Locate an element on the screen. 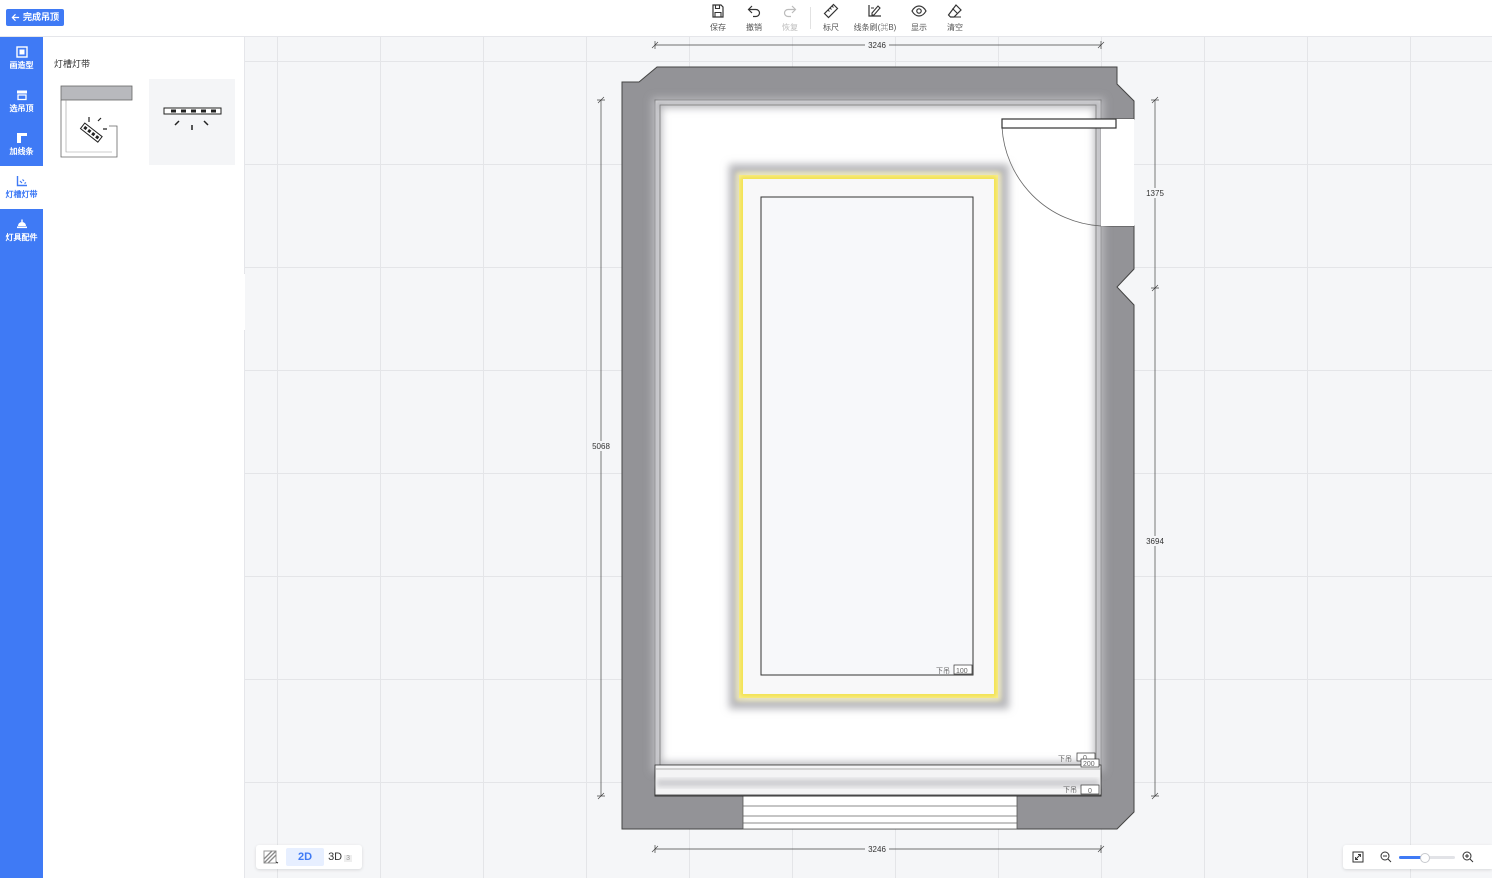 This screenshot has width=1492, height=878. save-label: 保存 is located at coordinates (718, 27).